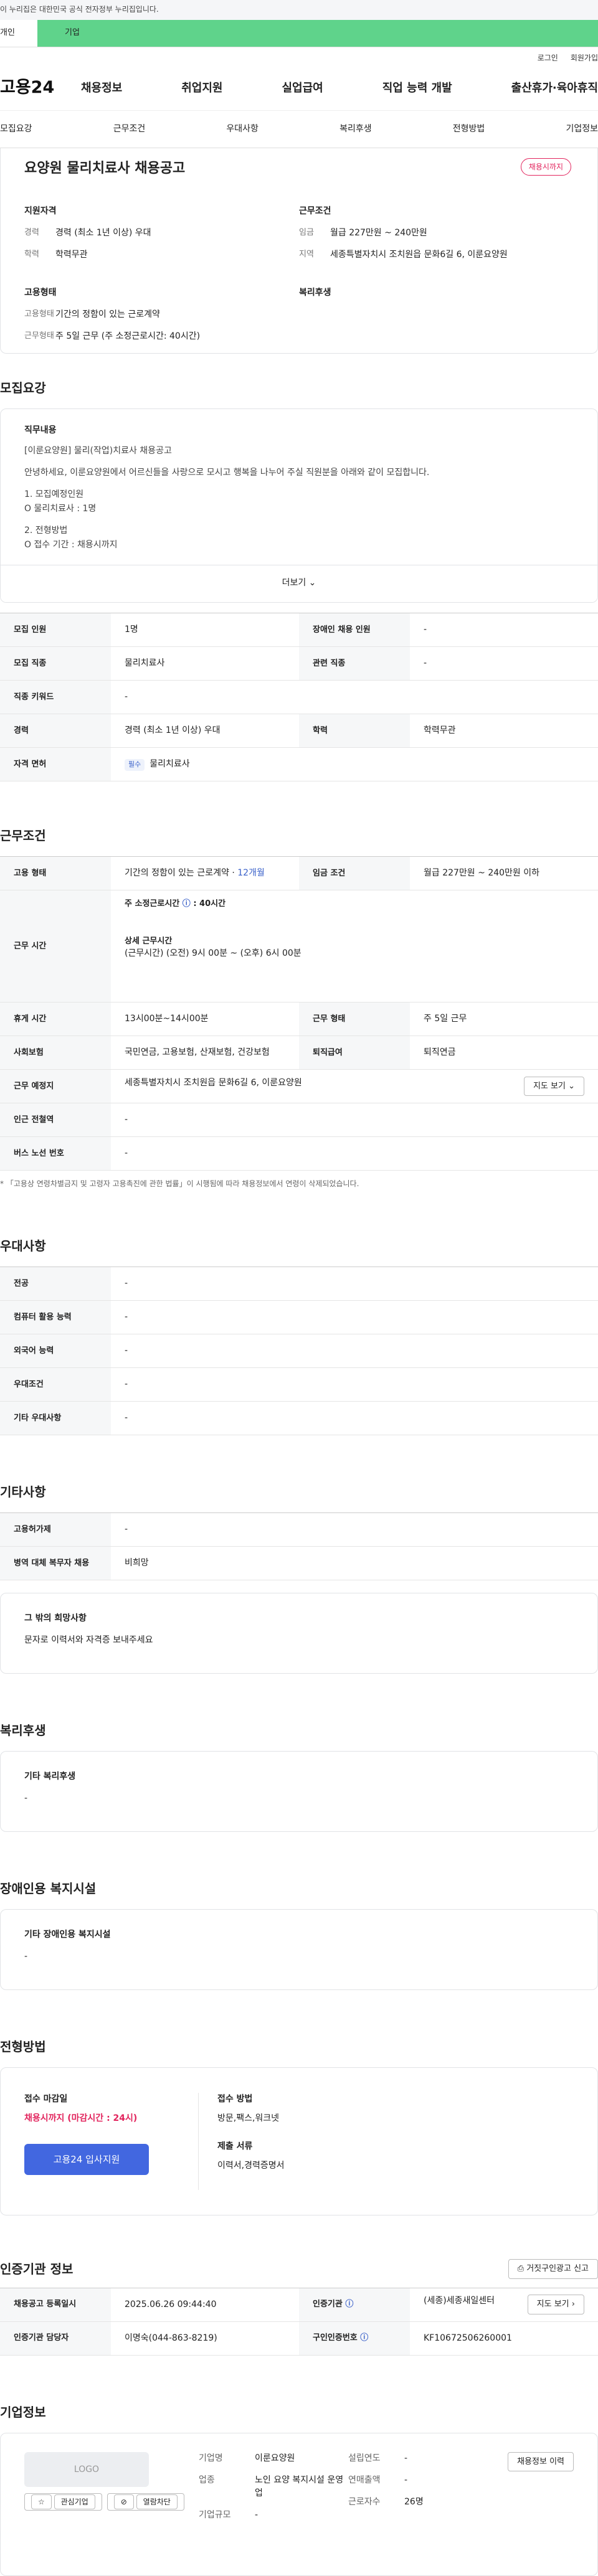 The height and width of the screenshot is (2576, 598). I want to click on cert-number-label: 구인인증번호, so click(335, 2338).